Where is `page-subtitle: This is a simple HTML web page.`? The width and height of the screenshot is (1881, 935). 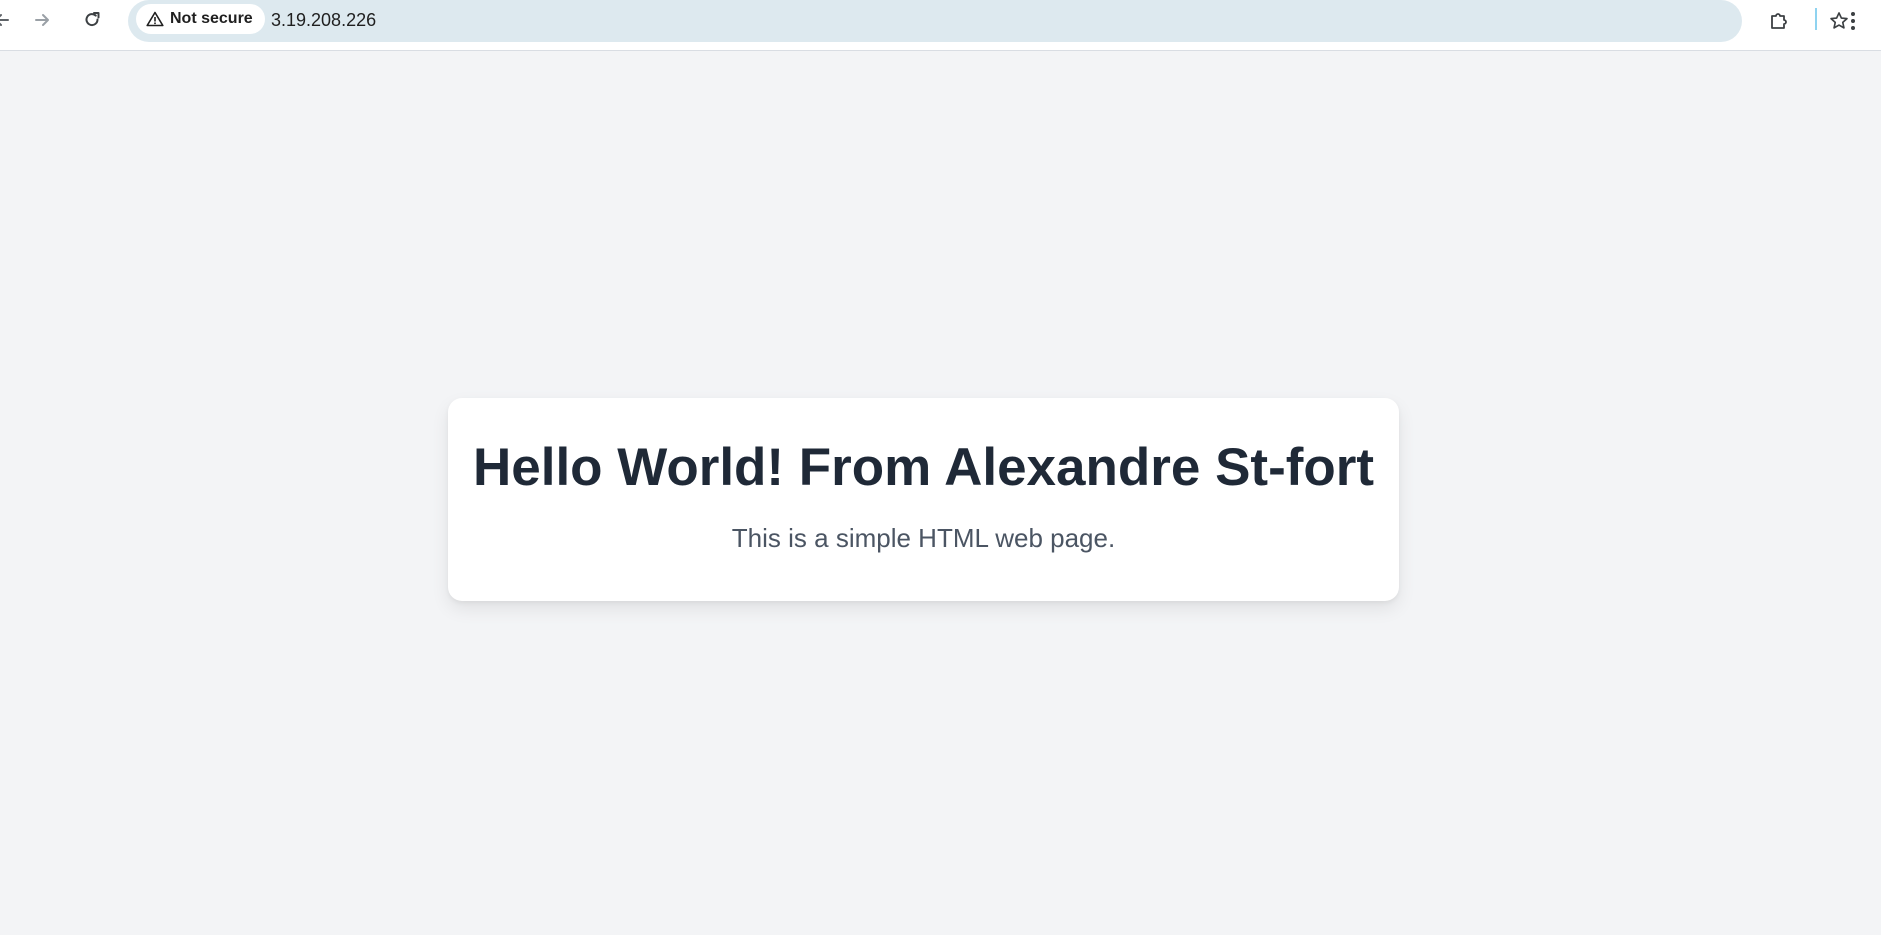
page-subtitle: This is a simple HTML web page. is located at coordinates (923, 538).